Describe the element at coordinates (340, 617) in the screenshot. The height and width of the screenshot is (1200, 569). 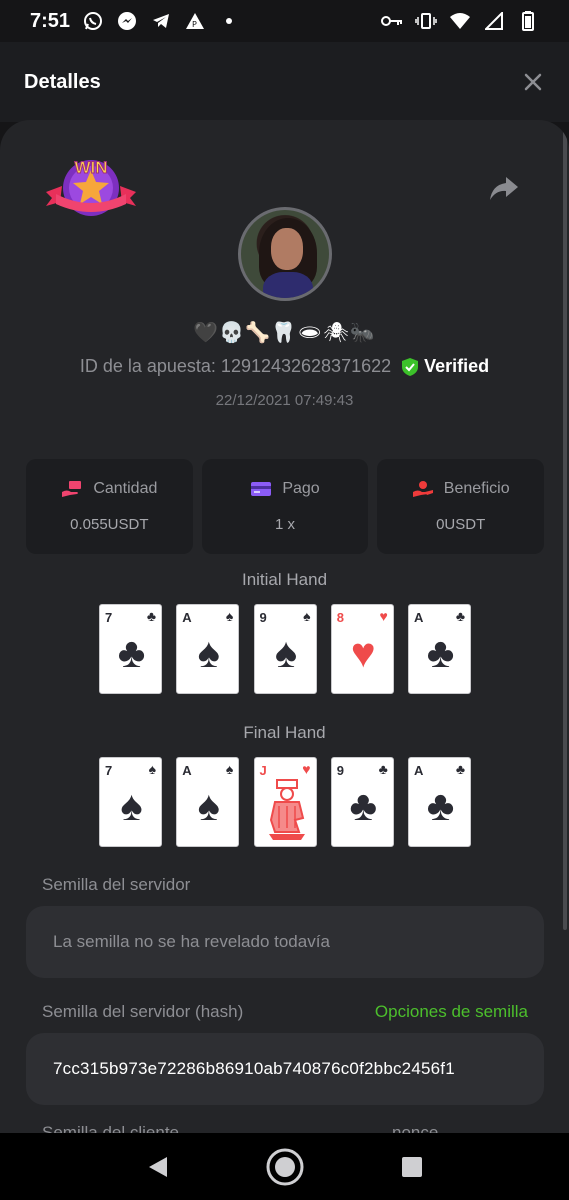
I see `card-rank: 8` at that location.